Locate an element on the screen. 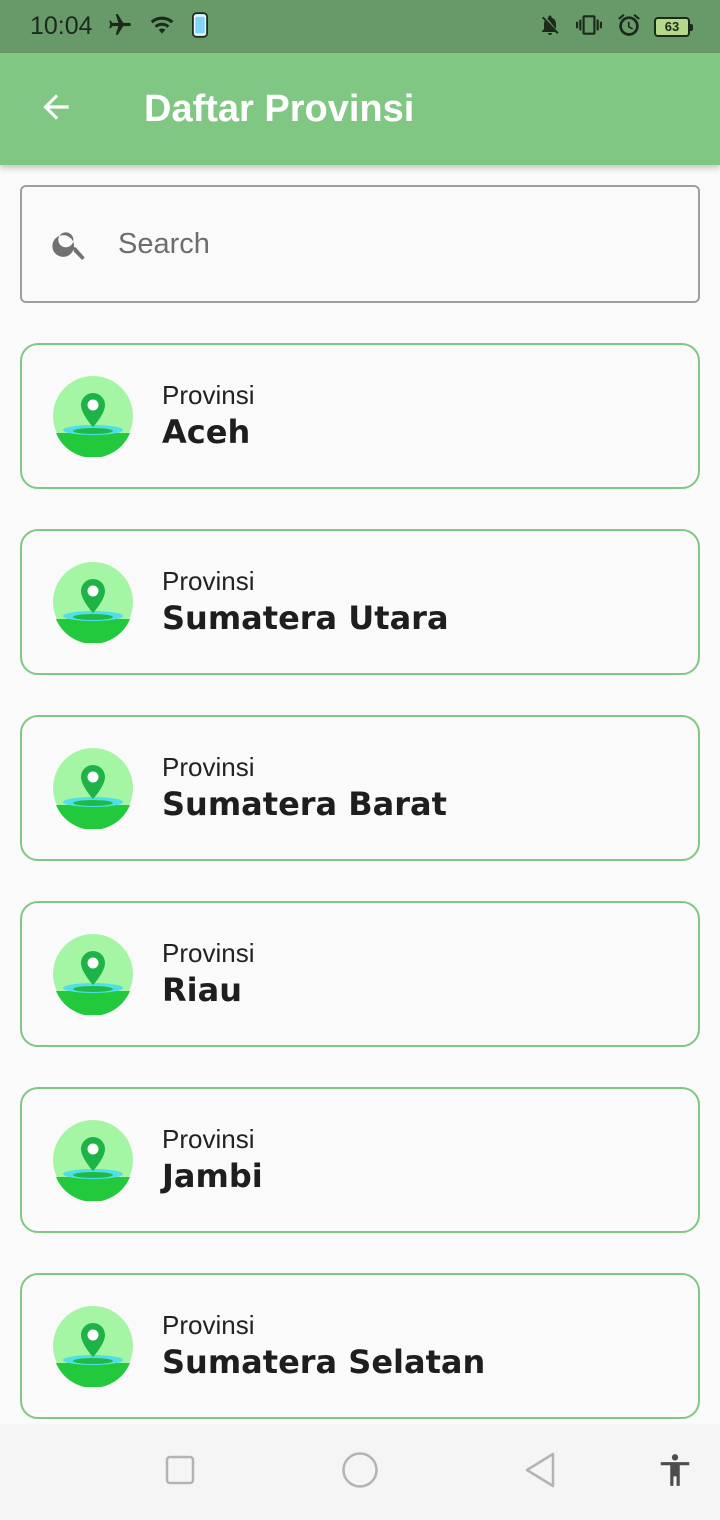  search-box is located at coordinates (360, 244).